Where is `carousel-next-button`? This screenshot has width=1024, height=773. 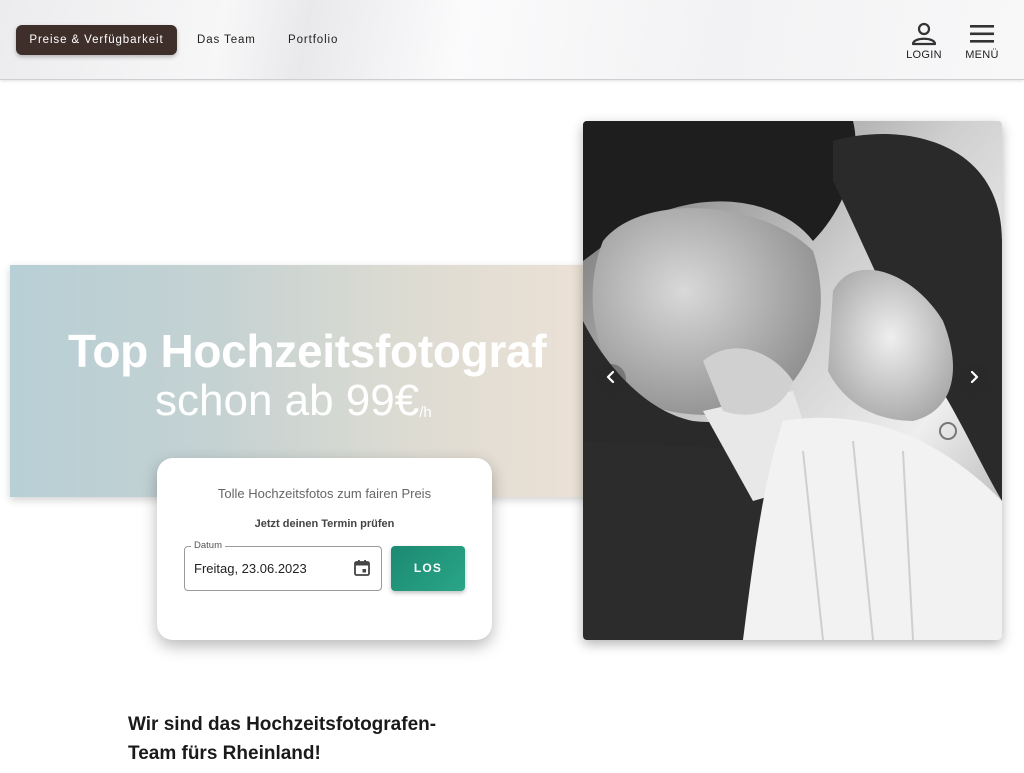
carousel-next-button is located at coordinates (974, 379).